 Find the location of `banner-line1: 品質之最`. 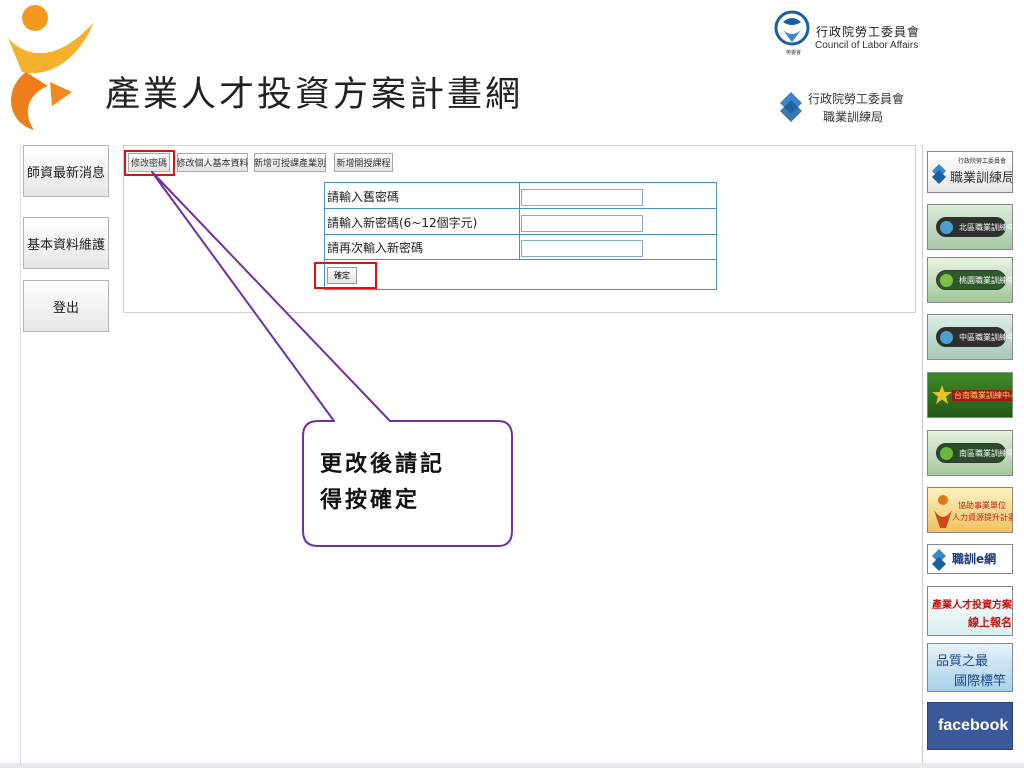

banner-line1: 品質之最 is located at coordinates (962, 661).